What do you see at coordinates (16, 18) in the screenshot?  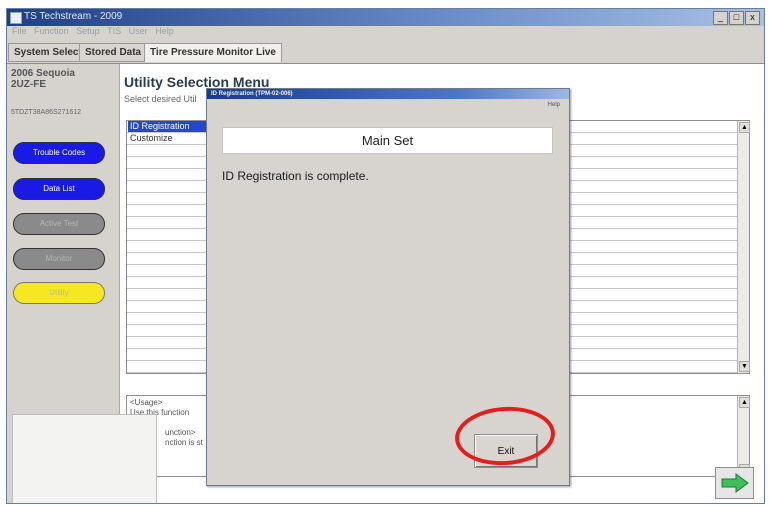 I see `app-icon` at bounding box center [16, 18].